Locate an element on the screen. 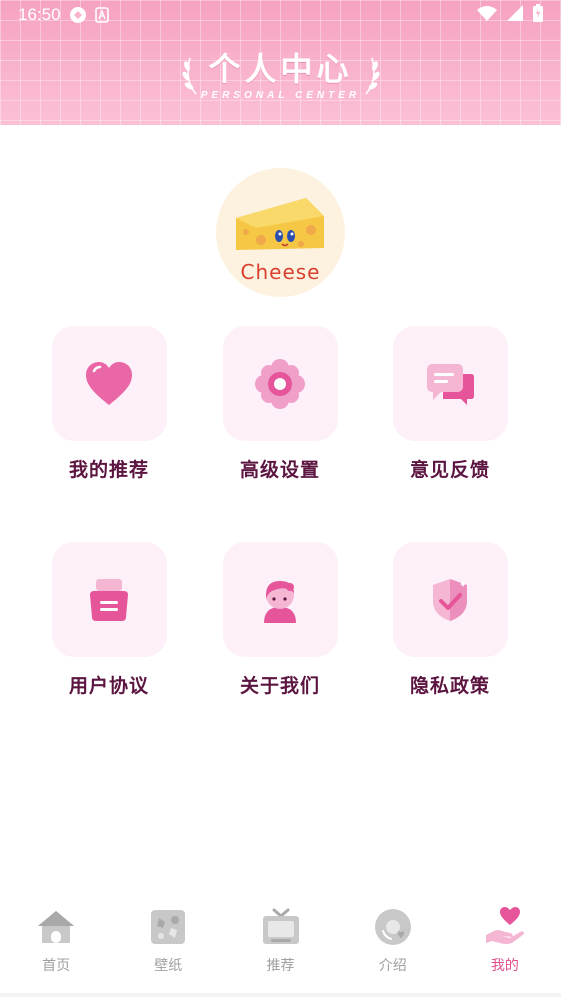 The height and width of the screenshot is (997, 561). menu-item-my-recommend: 我的推荐 is located at coordinates (109, 404).